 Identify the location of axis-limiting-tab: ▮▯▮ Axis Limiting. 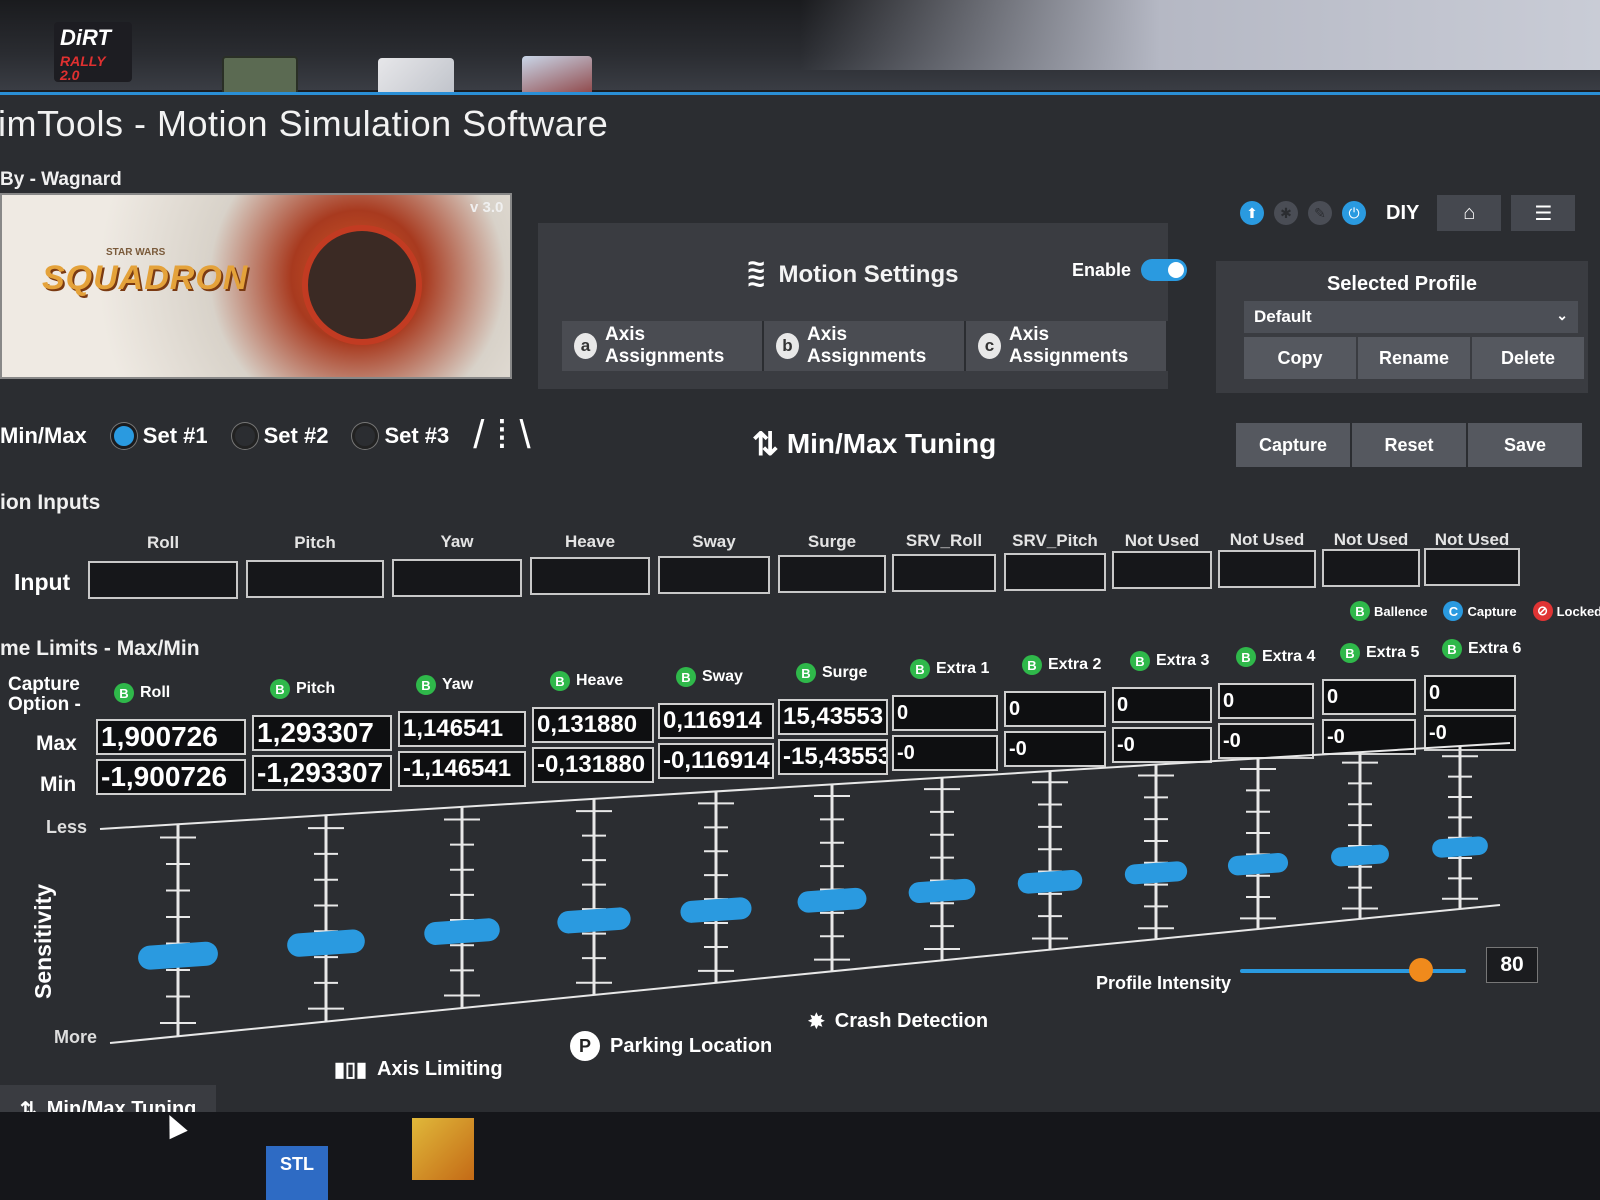
(418, 1069).